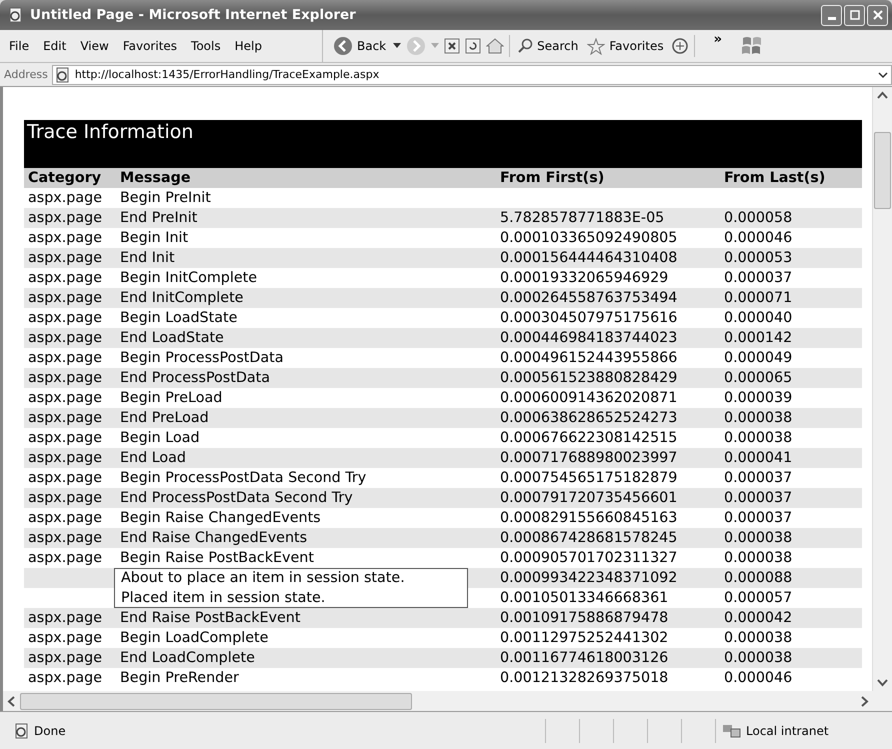 The height and width of the screenshot is (749, 892). Describe the element at coordinates (495, 46) in the screenshot. I see `home-icon` at that location.